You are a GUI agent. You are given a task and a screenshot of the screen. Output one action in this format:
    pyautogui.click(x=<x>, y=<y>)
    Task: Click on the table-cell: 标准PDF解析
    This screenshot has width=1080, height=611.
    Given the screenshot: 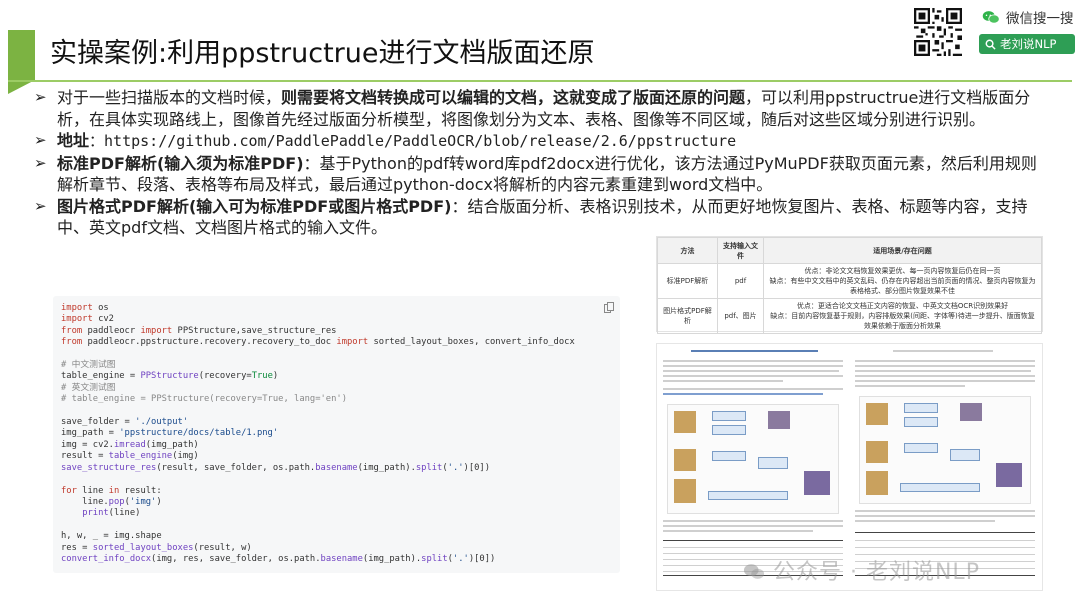 What is the action you would take?
    pyautogui.click(x=687, y=281)
    